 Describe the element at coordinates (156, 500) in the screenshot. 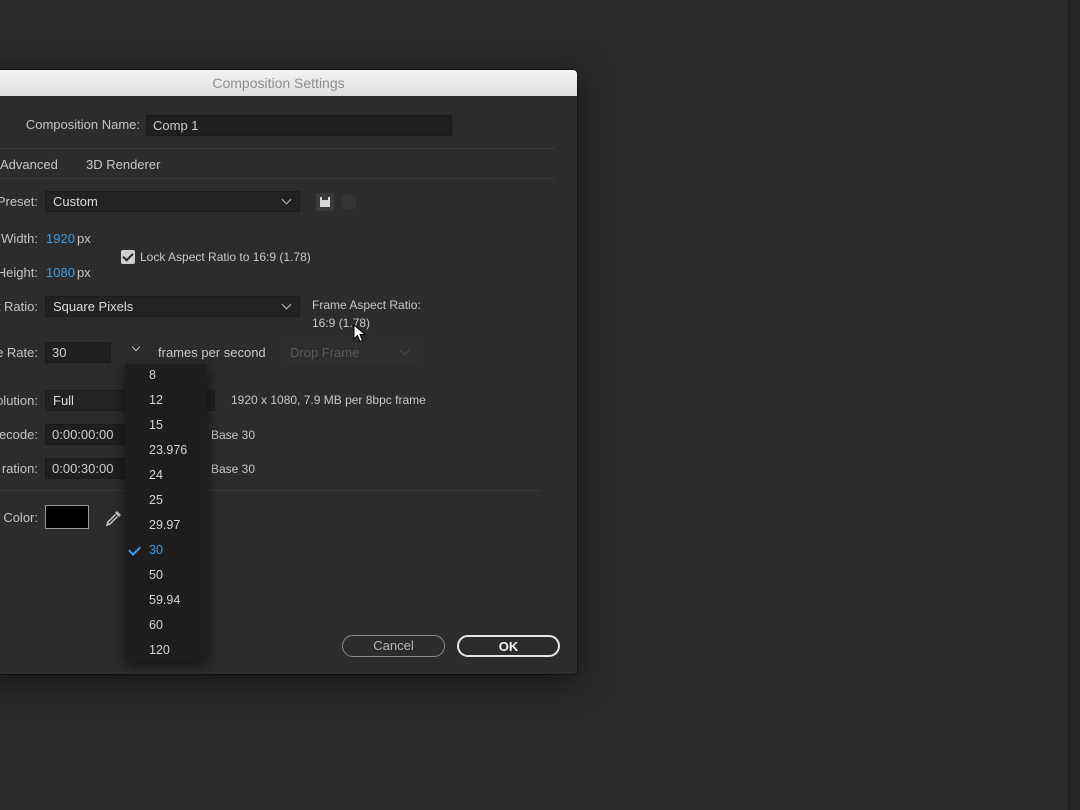

I see `menu-item-25: 25` at that location.